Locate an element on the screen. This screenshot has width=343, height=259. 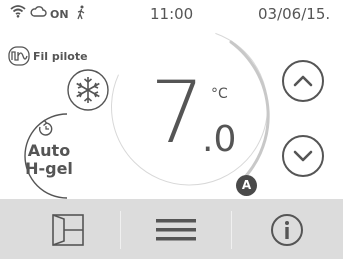
program-badge: A is located at coordinates (246, 185).